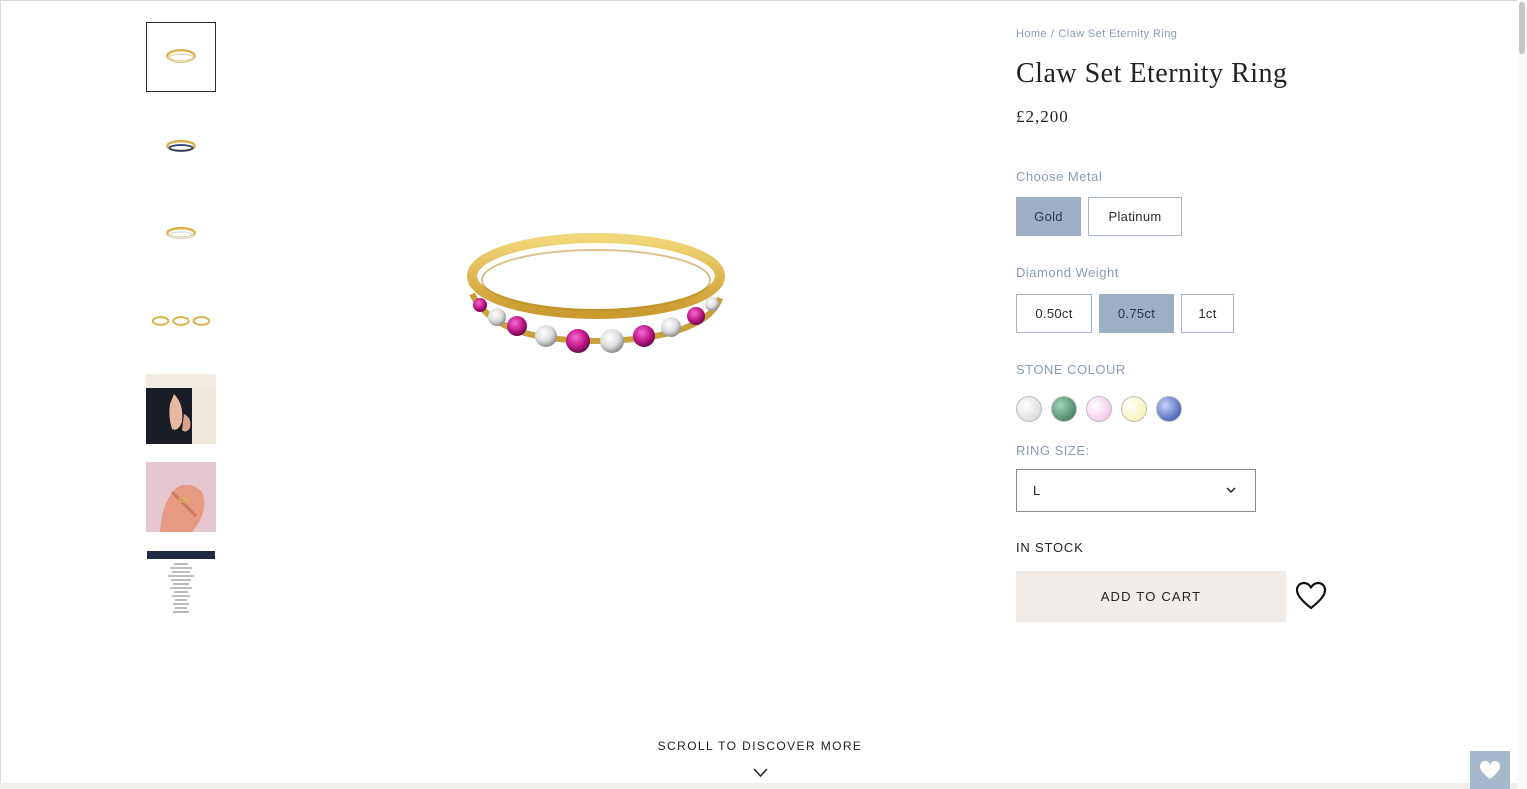 The height and width of the screenshot is (789, 1527). Describe the element at coordinates (181, 145) in the screenshot. I see `thumbnail-ring-blue` at that location.